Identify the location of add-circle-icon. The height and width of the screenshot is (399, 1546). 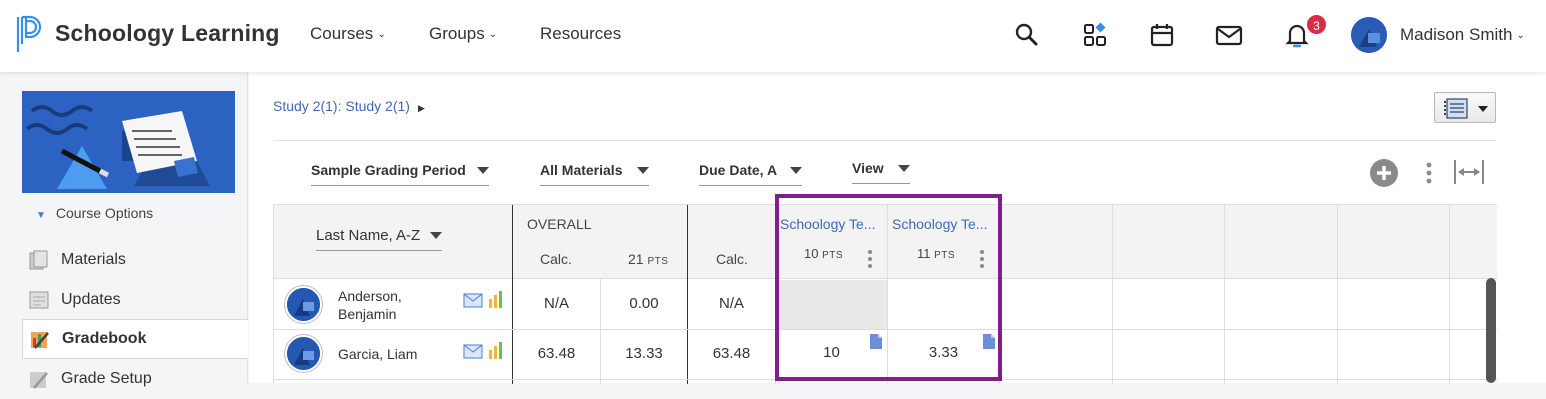
(1384, 175).